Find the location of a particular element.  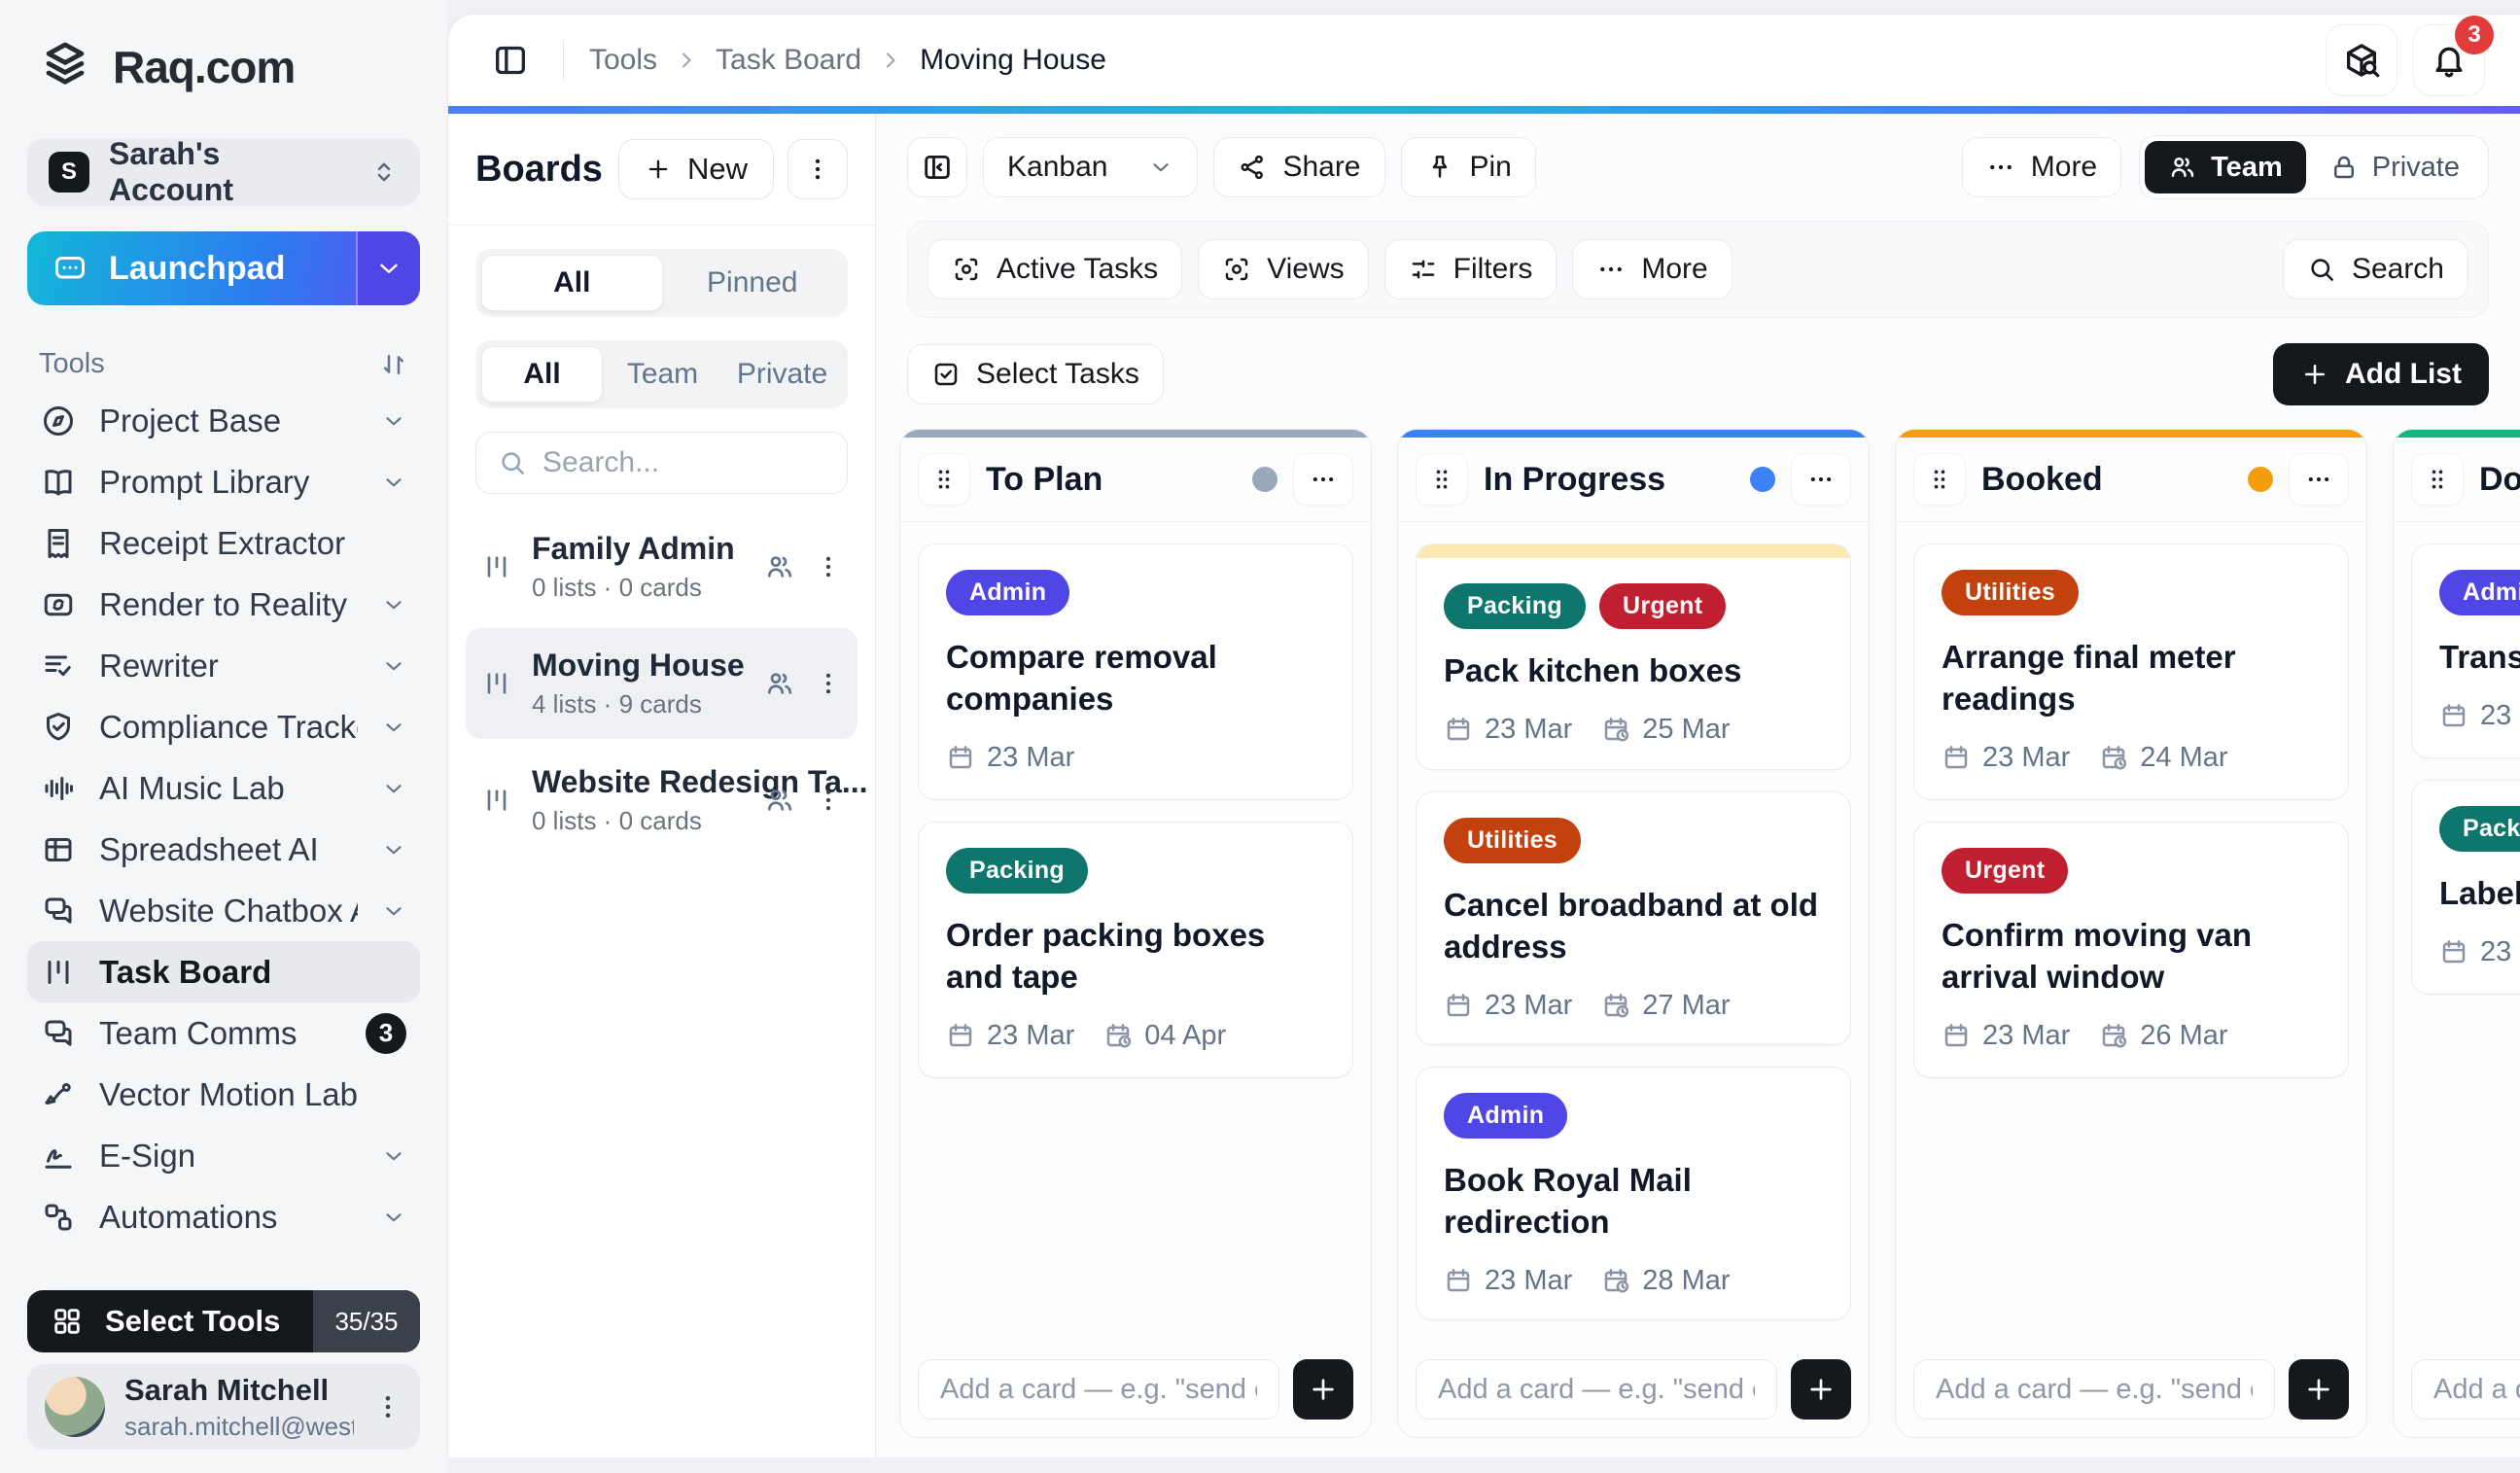

filters-button: Filters is located at coordinates (1470, 269).